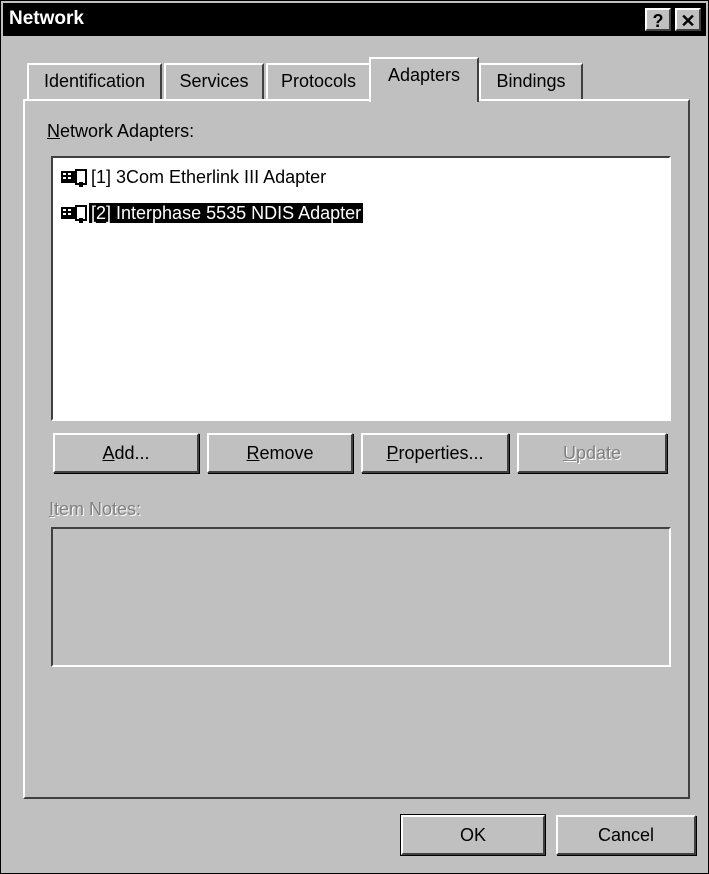 The width and height of the screenshot is (709, 874). Describe the element at coordinates (226, 213) in the screenshot. I see `adapter-2-label: [2] Interphase 5535 NDIS Adapter` at that location.